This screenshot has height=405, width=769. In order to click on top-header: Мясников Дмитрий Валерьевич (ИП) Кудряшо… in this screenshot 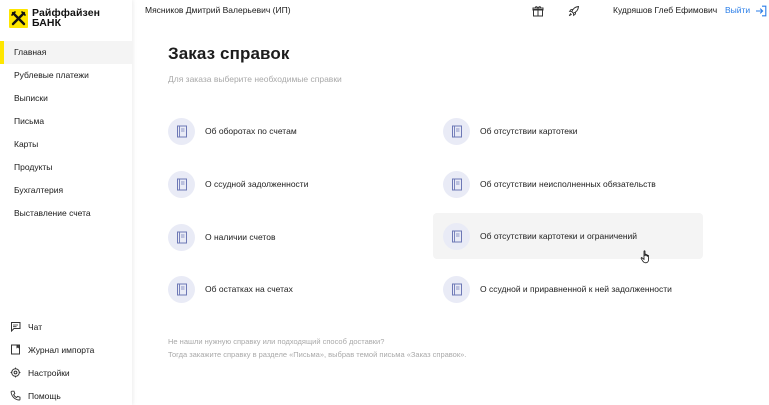, I will do `click(450, 11)`.